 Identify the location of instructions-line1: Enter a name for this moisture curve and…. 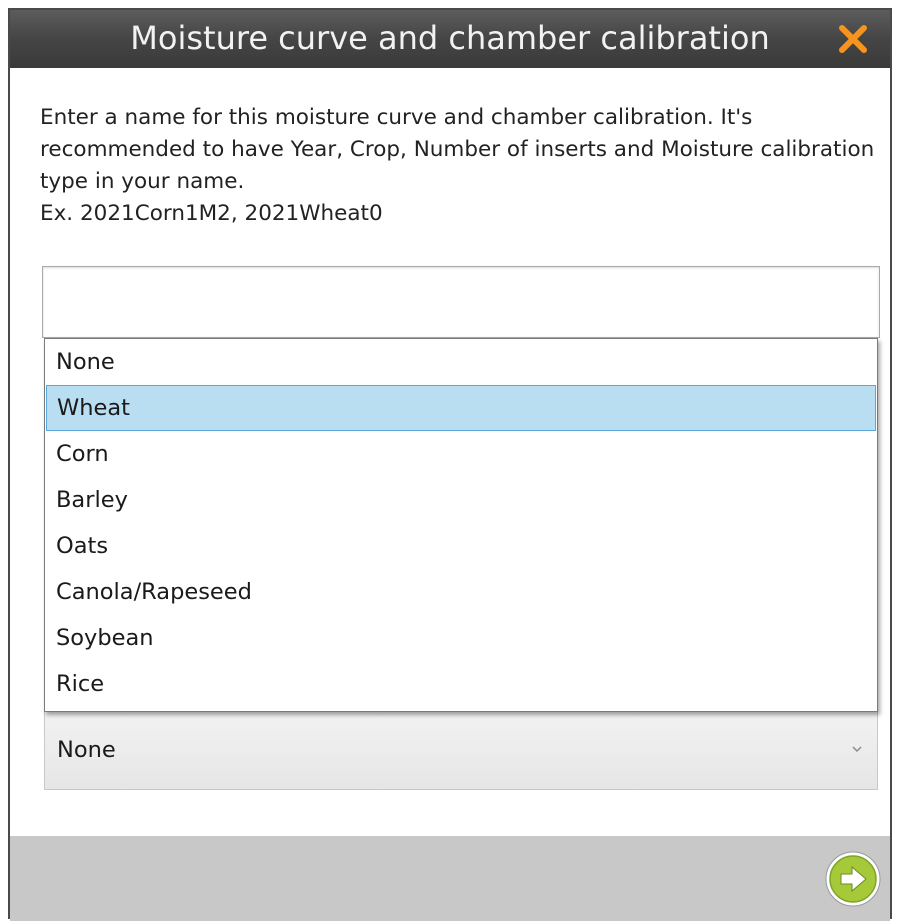
(457, 149).